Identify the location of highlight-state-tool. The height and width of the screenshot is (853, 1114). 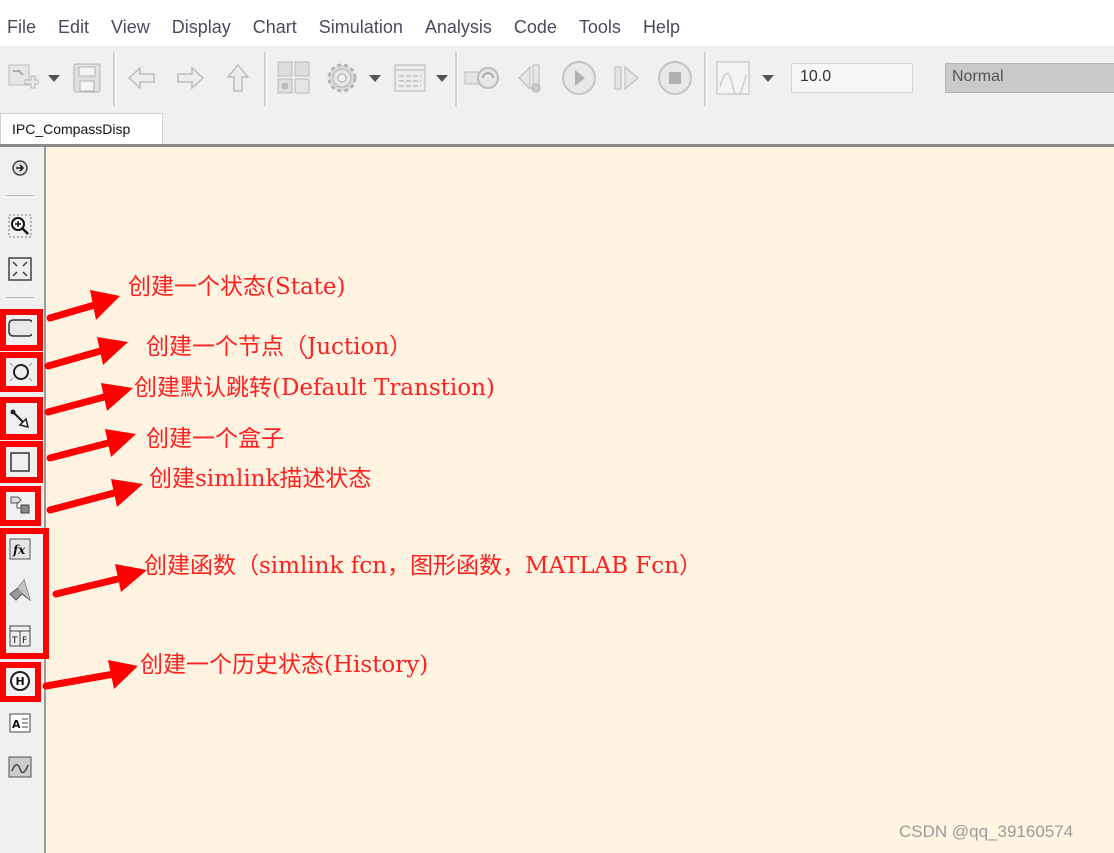
(21, 330).